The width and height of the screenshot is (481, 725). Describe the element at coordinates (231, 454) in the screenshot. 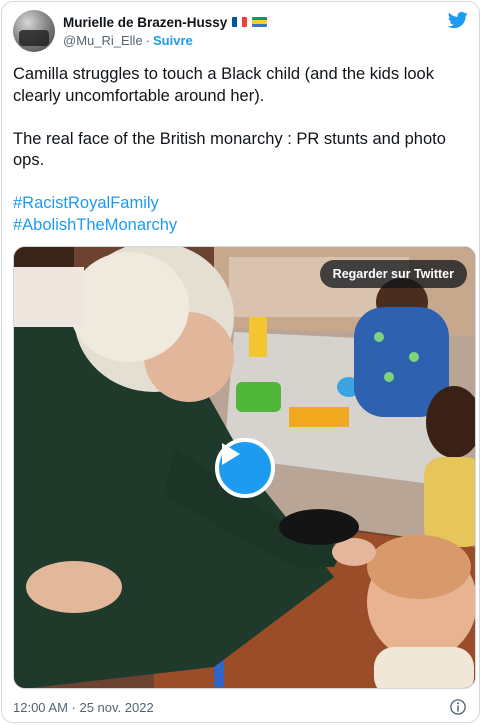

I see `play-icon` at that location.